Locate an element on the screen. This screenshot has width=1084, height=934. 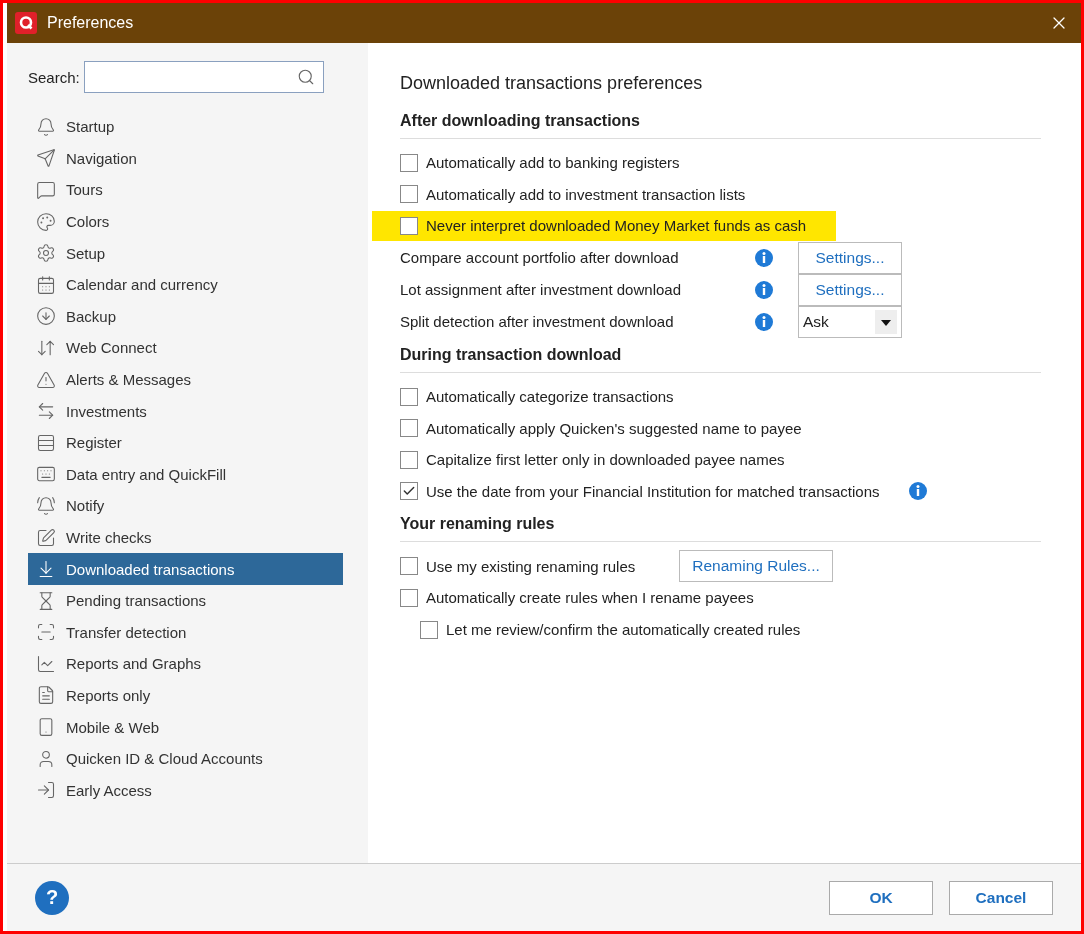
sidebar-item: Write checks is located at coordinates (185, 537).